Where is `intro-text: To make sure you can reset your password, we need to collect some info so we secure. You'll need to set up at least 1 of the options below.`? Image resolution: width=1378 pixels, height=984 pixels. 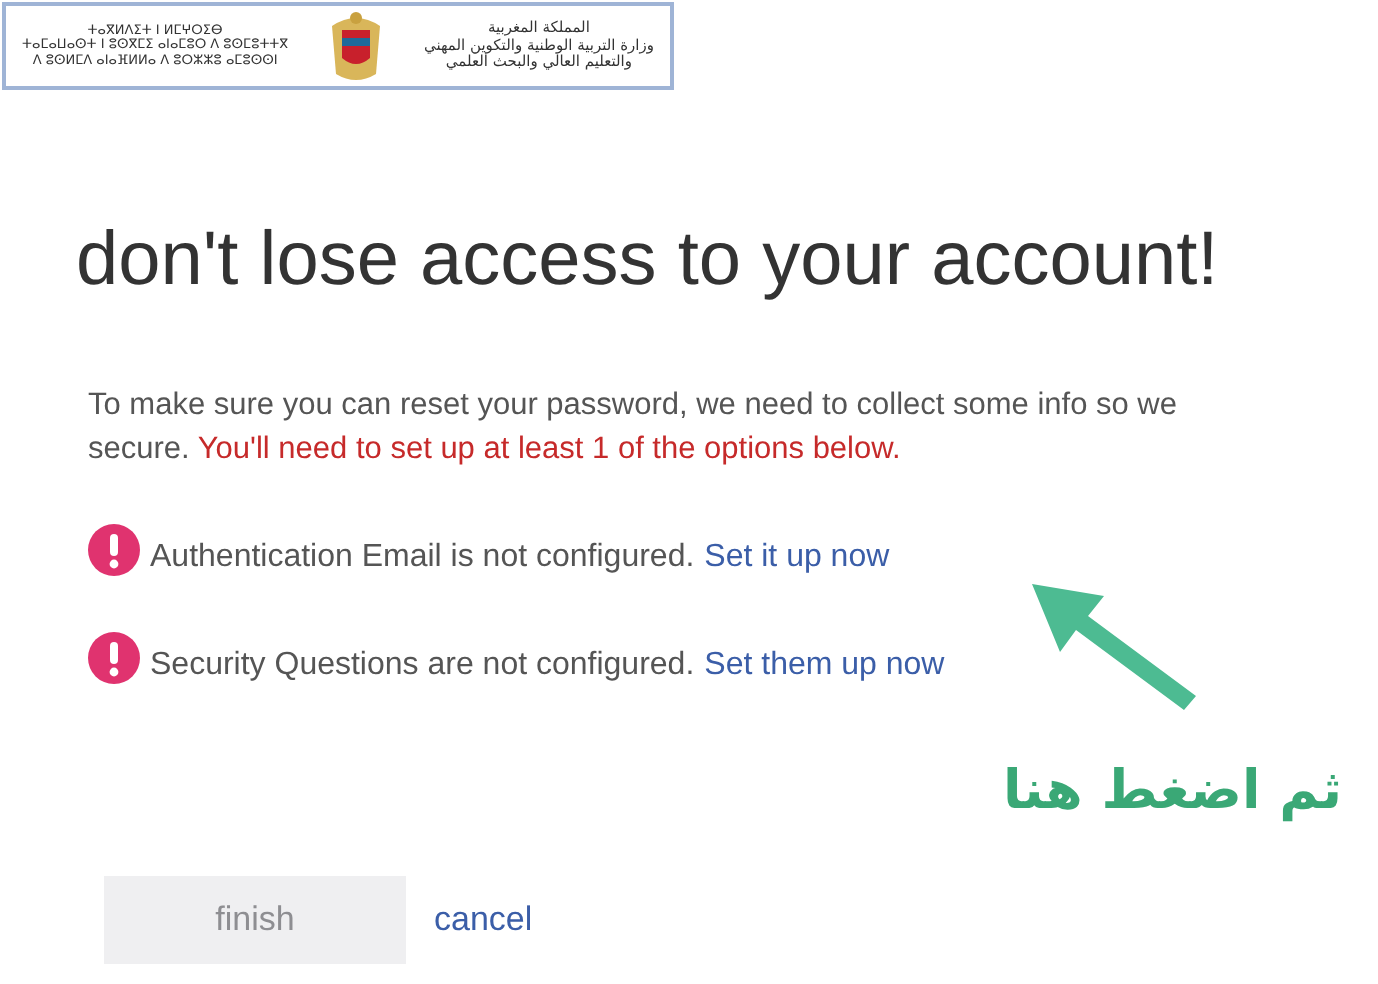
intro-text: To make sure you can reset your password, we need to collect some info so we secure. You'll need to set up at least 1 of the options below. is located at coordinates (633, 428).